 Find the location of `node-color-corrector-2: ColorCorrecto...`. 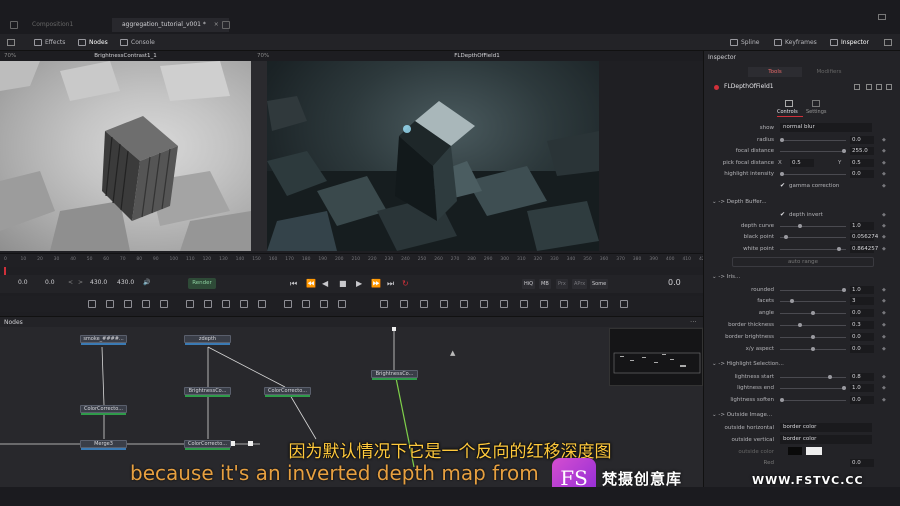

node-color-corrector-2: ColorCorrecto... is located at coordinates (103, 410).